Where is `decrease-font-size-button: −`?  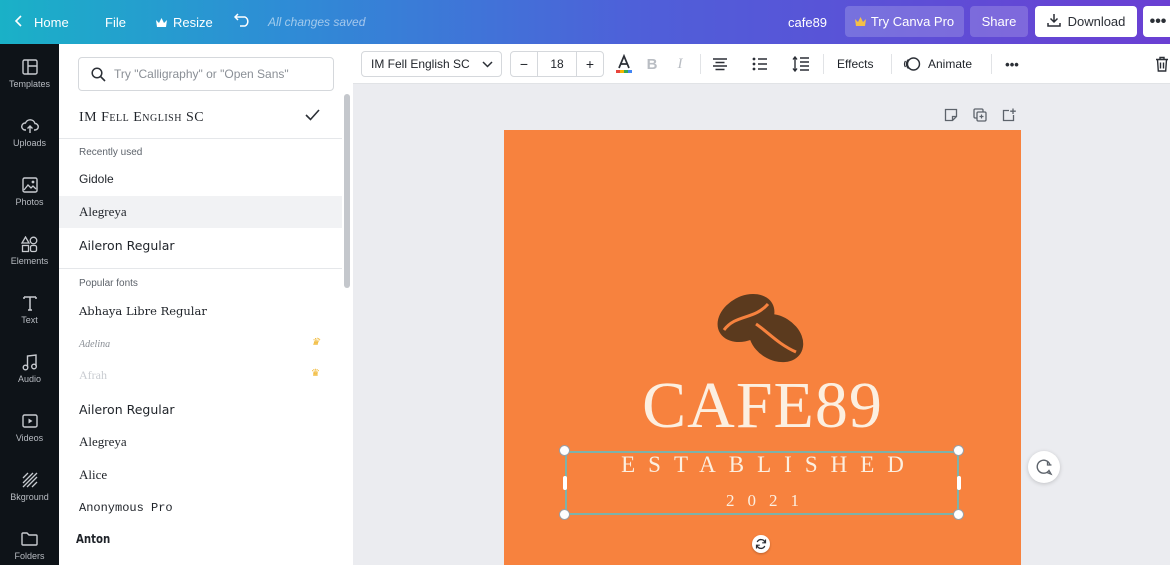 decrease-font-size-button: − is located at coordinates (524, 64).